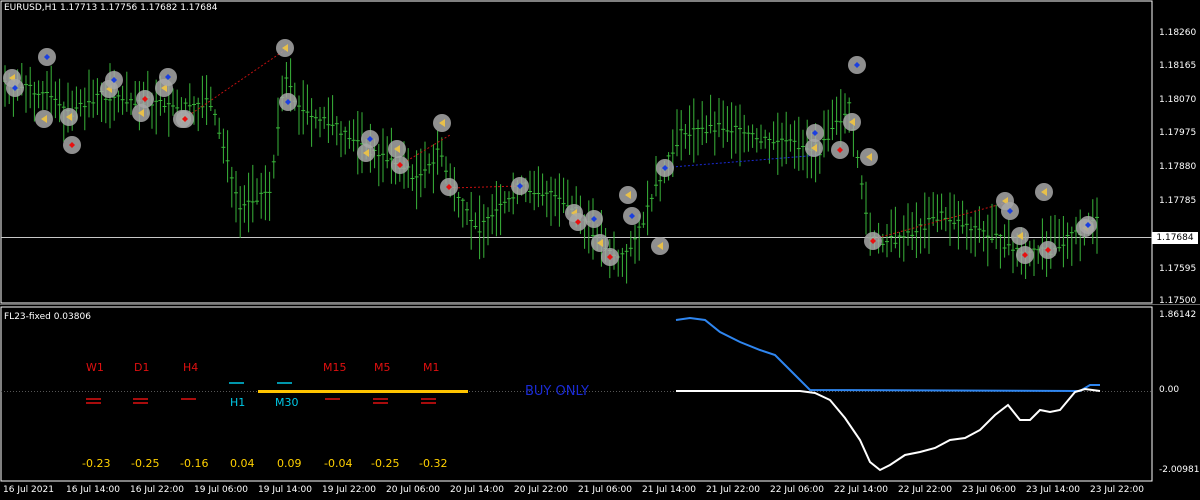 The width and height of the screenshot is (1200, 500). Describe the element at coordinates (1178, 100) in the screenshot. I see `price-tick: 1.18070` at that location.